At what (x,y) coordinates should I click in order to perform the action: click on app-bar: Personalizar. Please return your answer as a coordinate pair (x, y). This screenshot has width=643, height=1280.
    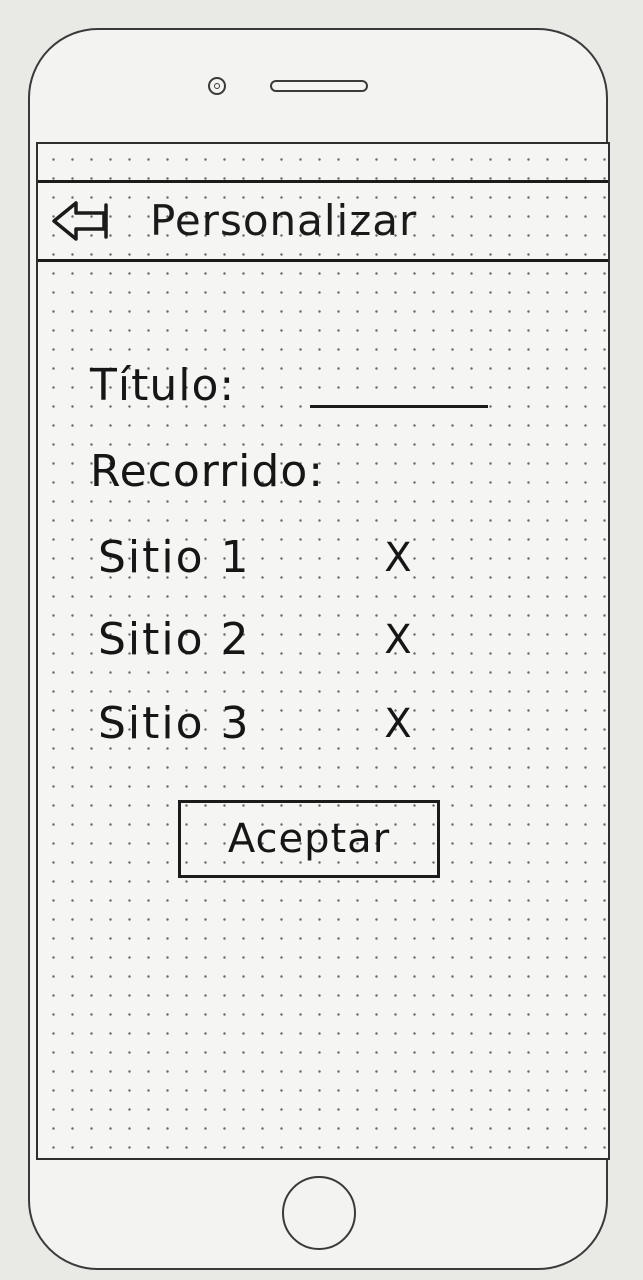
    Looking at the image, I should click on (323, 221).